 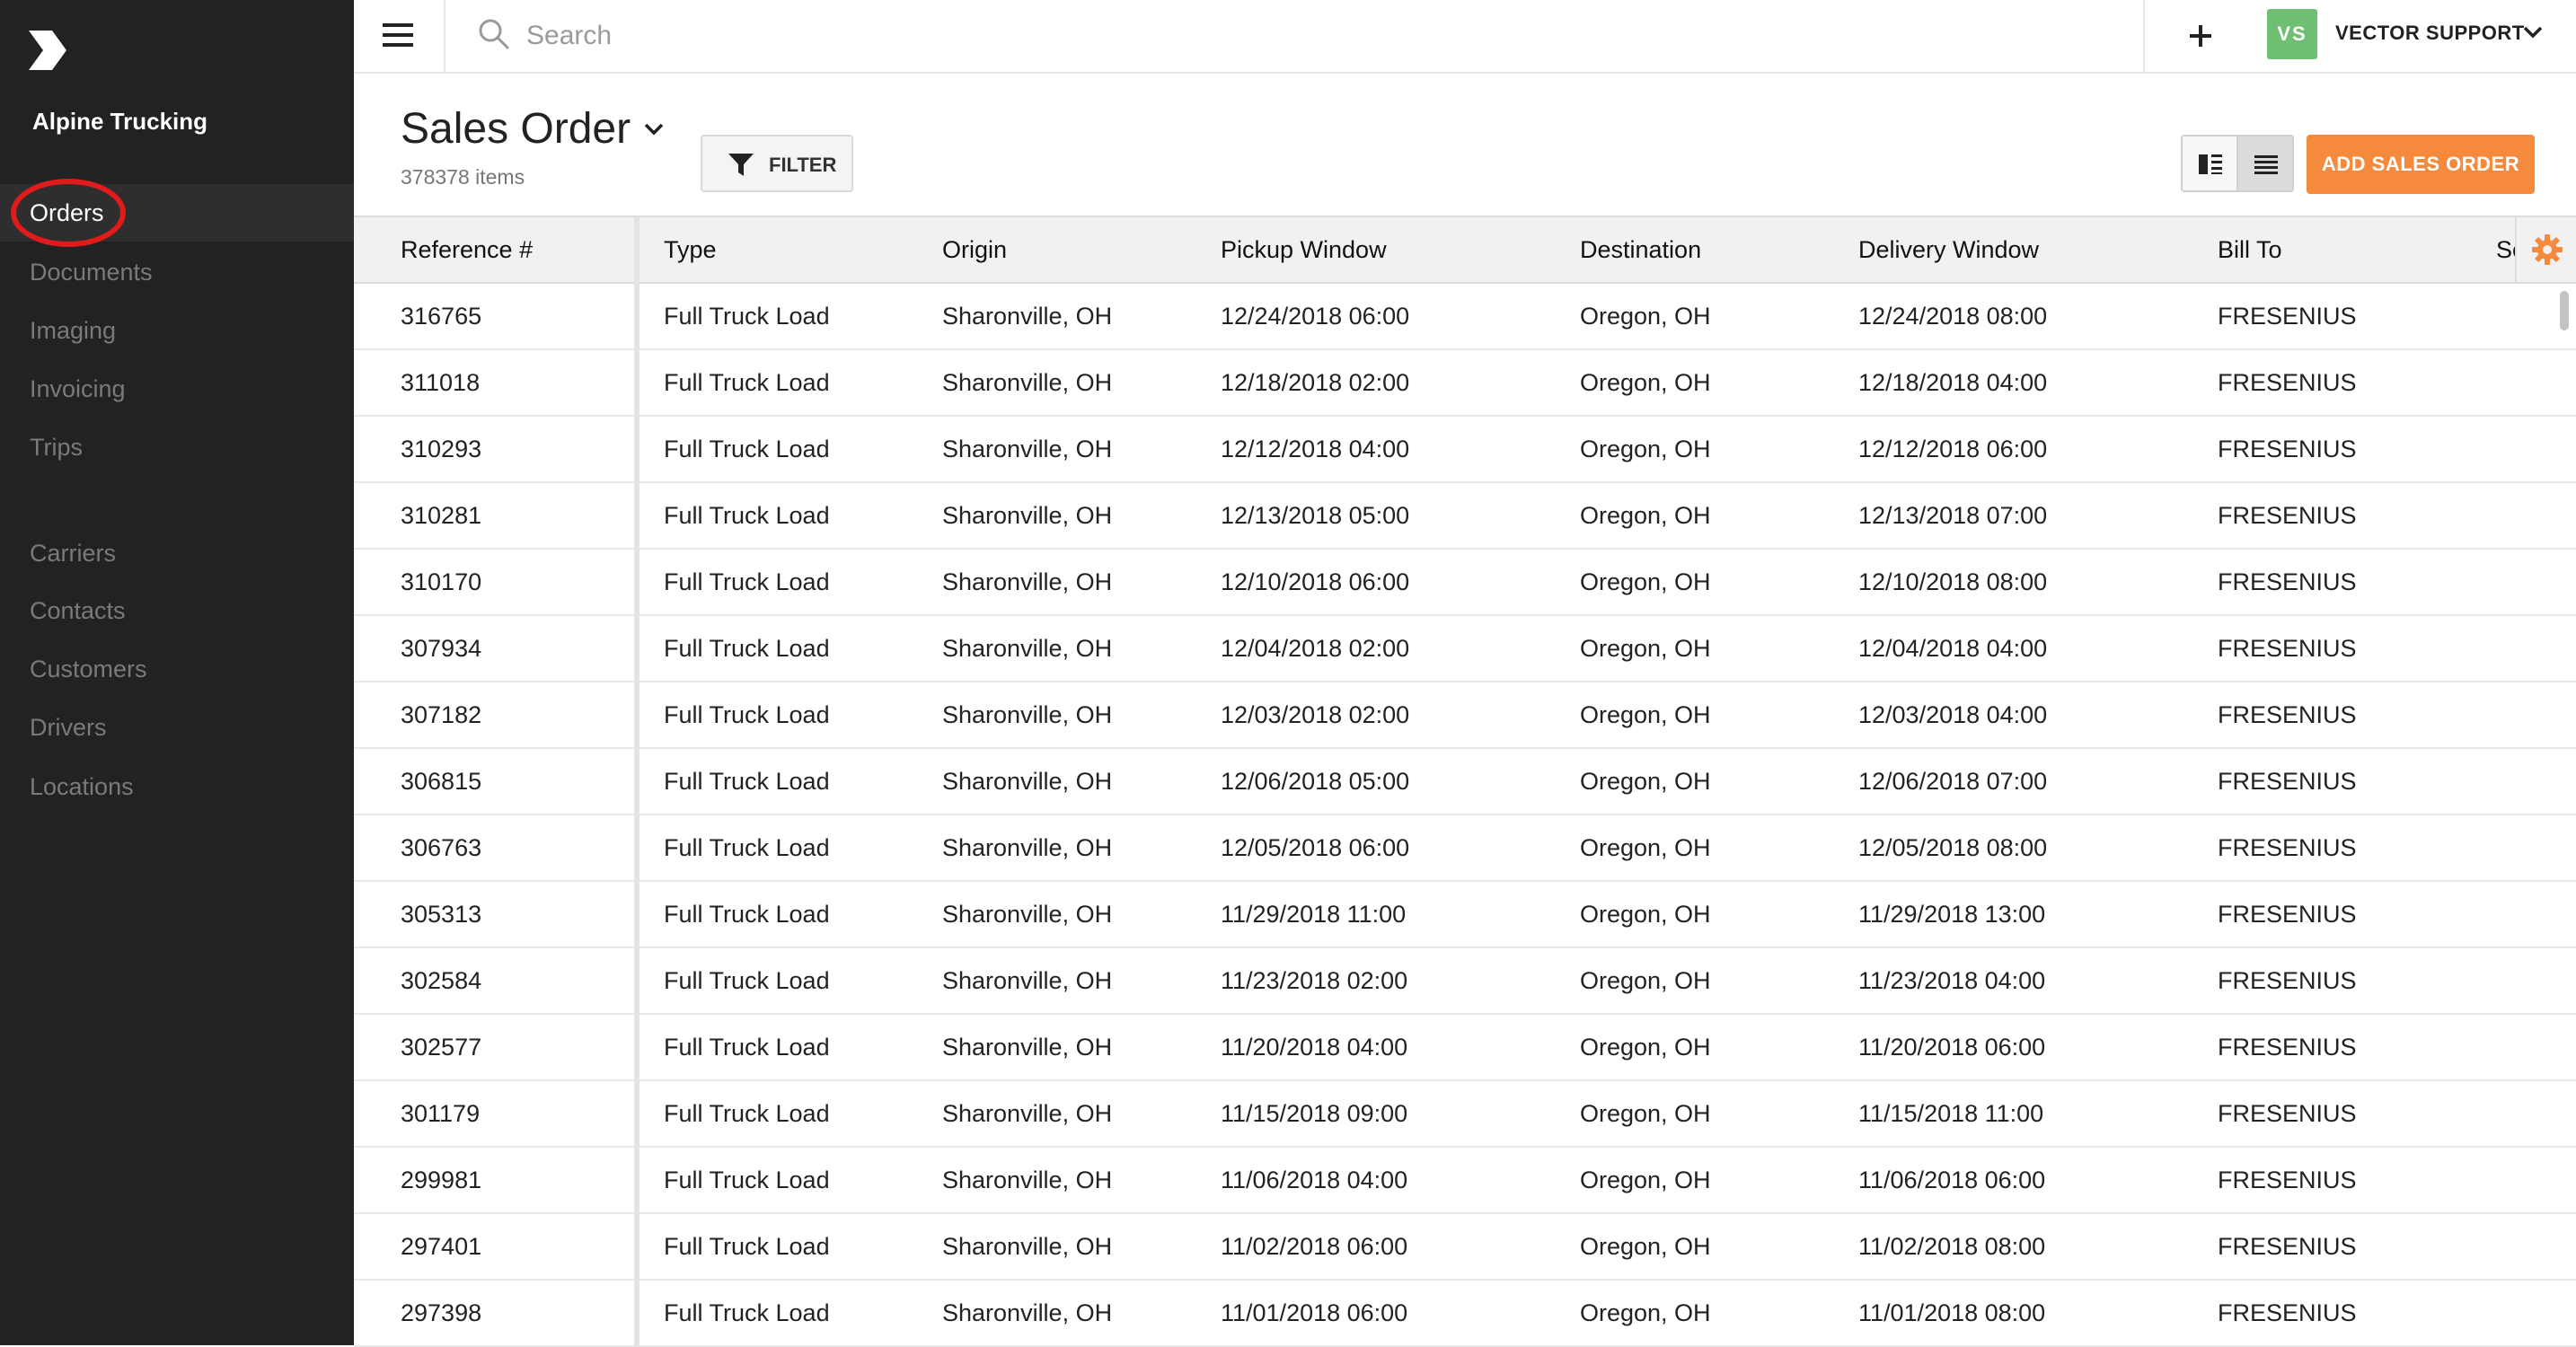 What do you see at coordinates (1314, 1047) in the screenshot?
I see `cell-pickup-window: 11/20/2018 04:00` at bounding box center [1314, 1047].